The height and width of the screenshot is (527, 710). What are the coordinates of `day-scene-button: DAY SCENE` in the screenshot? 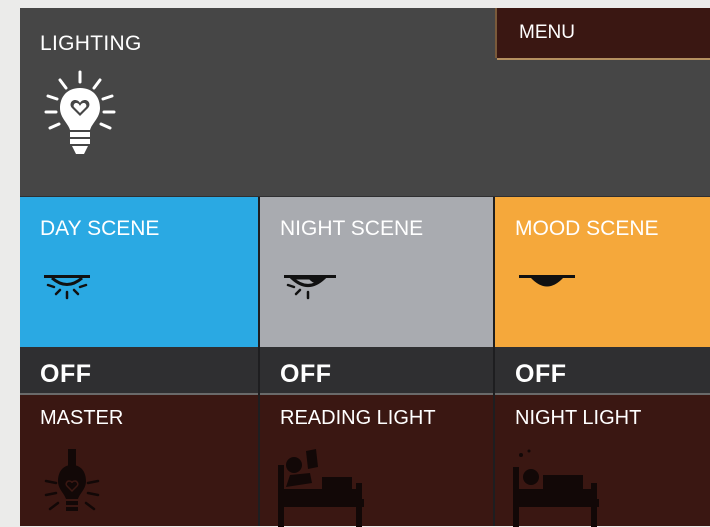 It's located at (139, 272).